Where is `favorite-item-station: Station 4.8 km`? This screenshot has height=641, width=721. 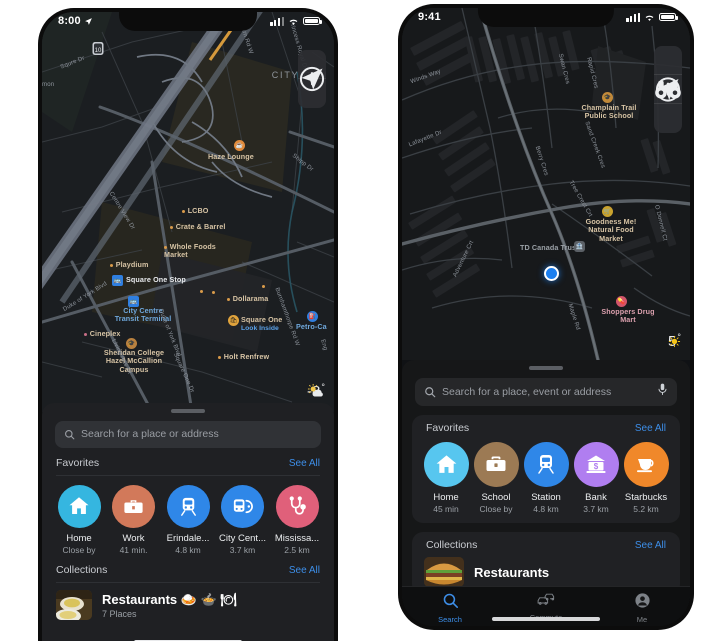 favorite-item-station: Station 4.8 km is located at coordinates (546, 477).